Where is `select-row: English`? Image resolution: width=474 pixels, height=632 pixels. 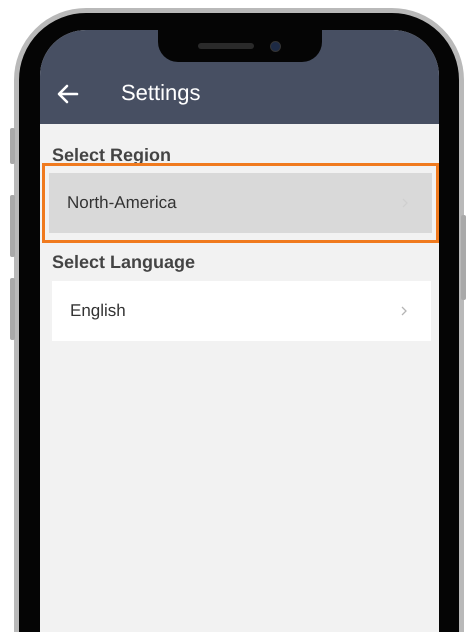 select-row: English is located at coordinates (241, 311).